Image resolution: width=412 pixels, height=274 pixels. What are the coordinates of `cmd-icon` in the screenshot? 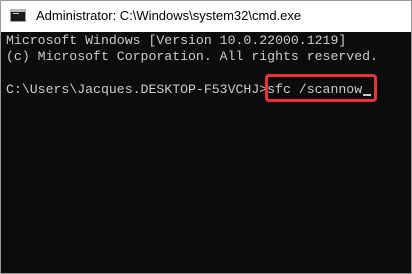 It's located at (18, 15).